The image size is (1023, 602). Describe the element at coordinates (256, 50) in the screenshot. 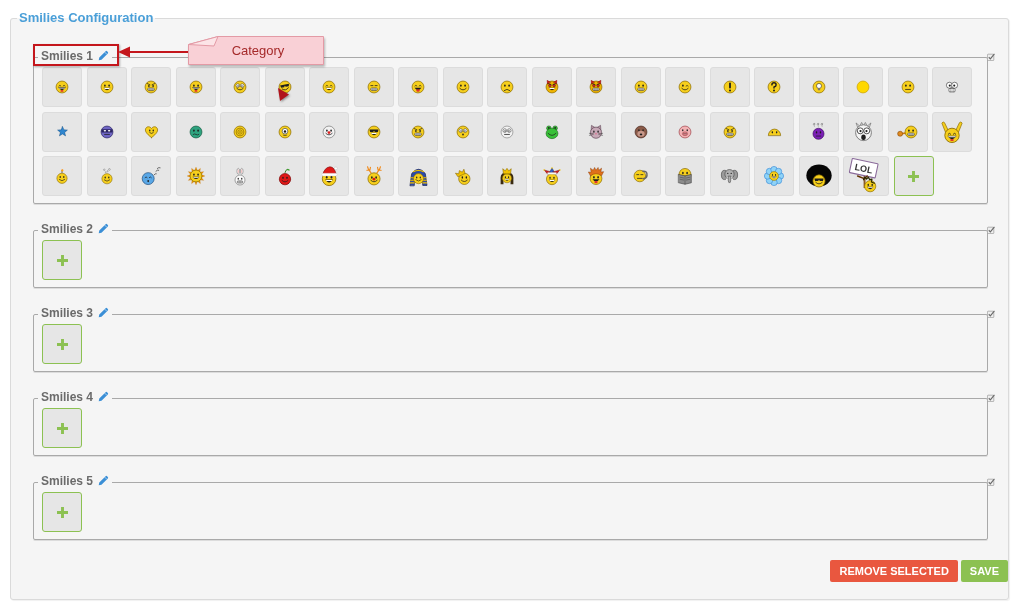

I see `callout-label: Category` at that location.